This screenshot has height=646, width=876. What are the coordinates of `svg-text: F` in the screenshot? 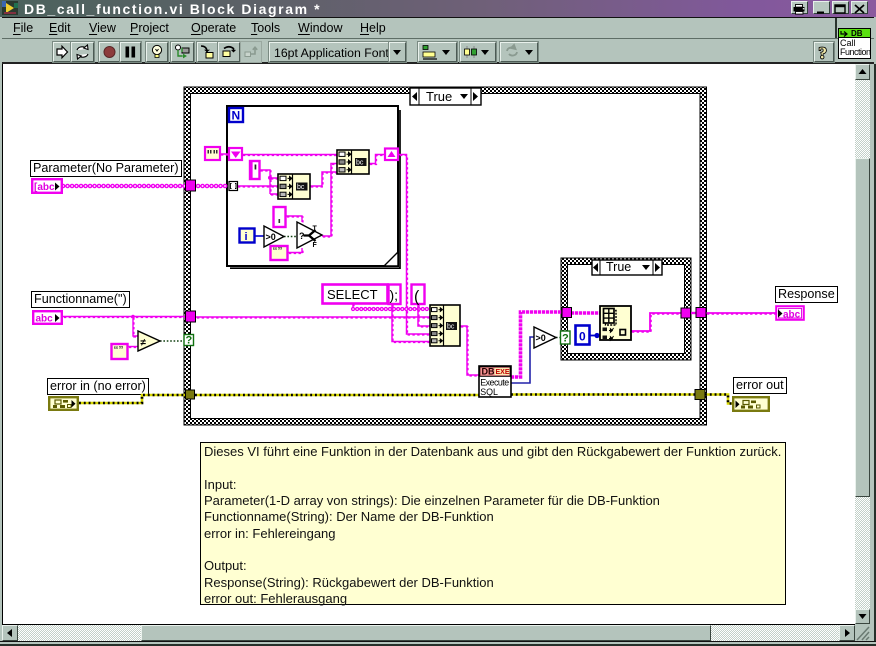 It's located at (315, 245).